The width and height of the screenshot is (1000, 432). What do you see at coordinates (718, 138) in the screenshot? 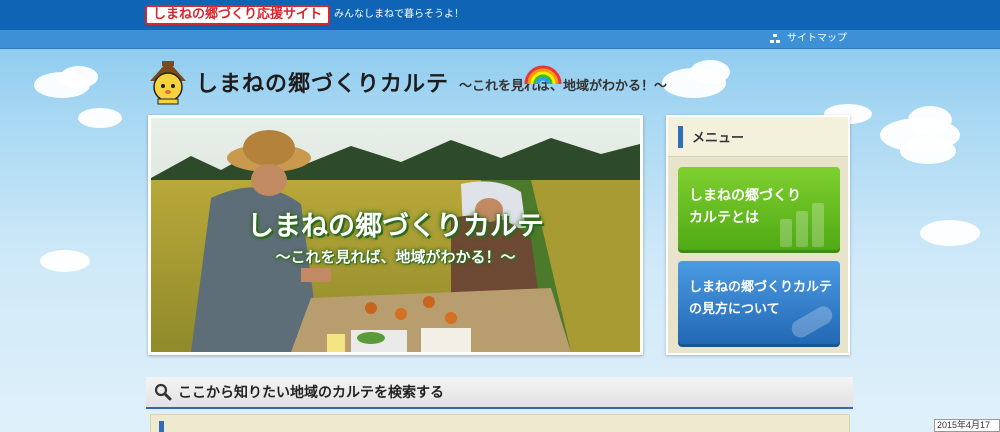
I see `menu-heading: メニュー` at bounding box center [718, 138].